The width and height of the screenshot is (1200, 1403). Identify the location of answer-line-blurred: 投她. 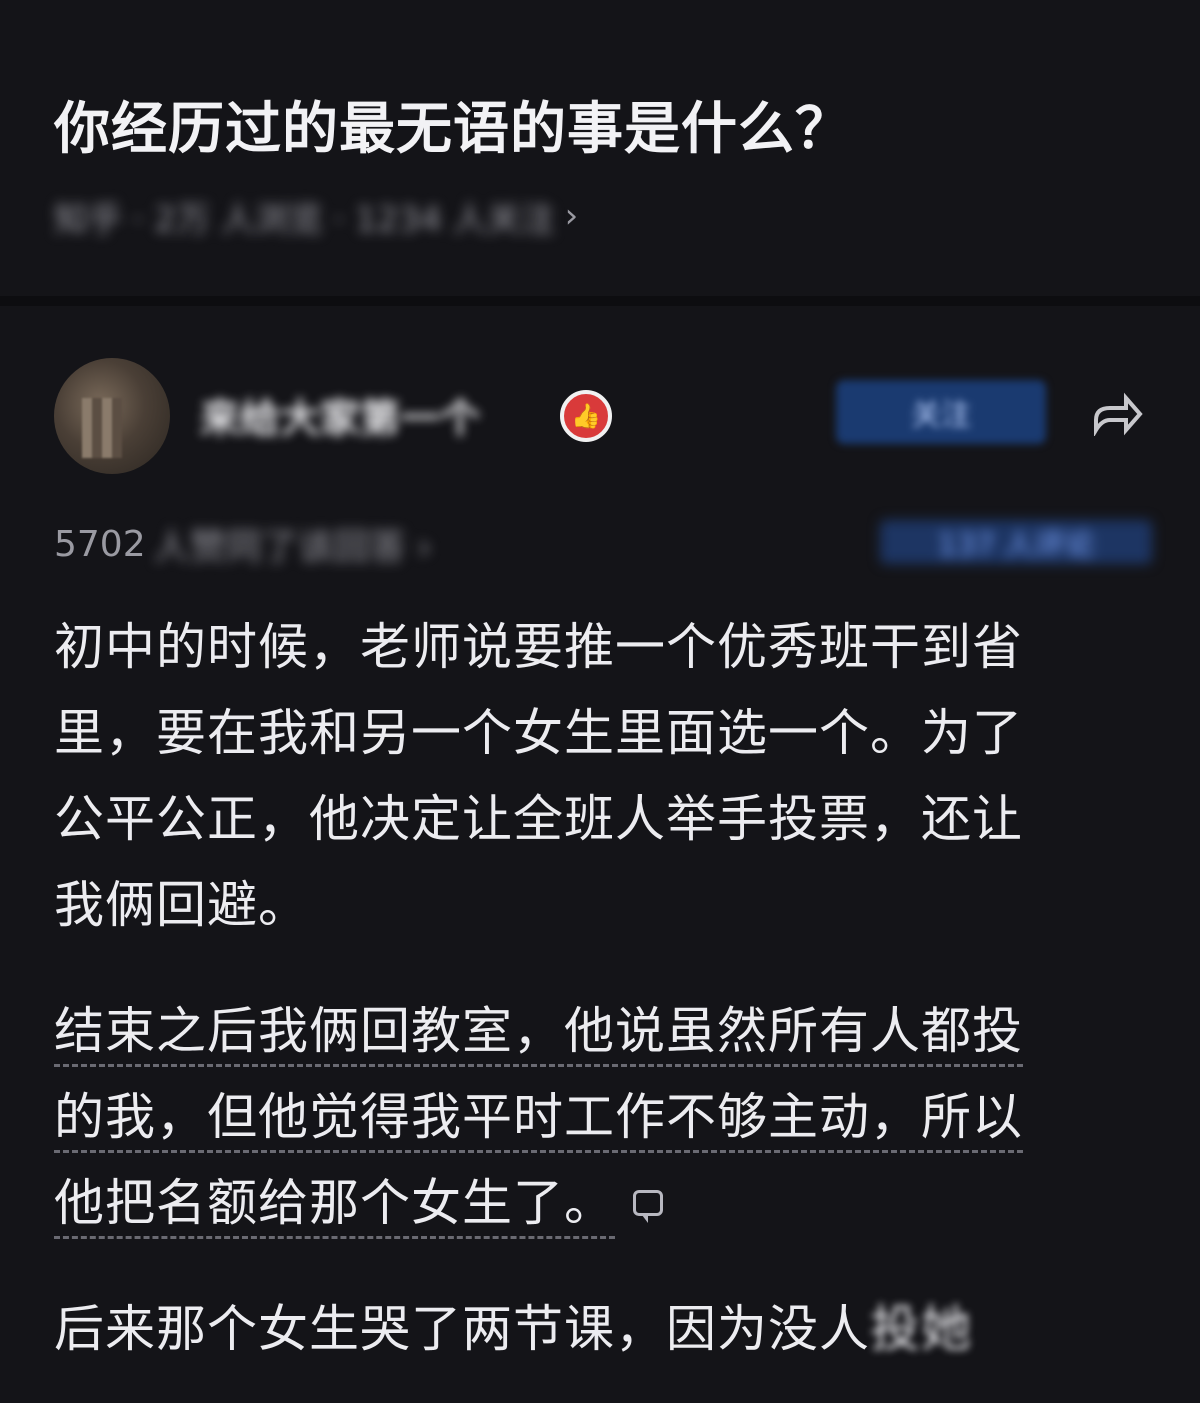
(921, 1329).